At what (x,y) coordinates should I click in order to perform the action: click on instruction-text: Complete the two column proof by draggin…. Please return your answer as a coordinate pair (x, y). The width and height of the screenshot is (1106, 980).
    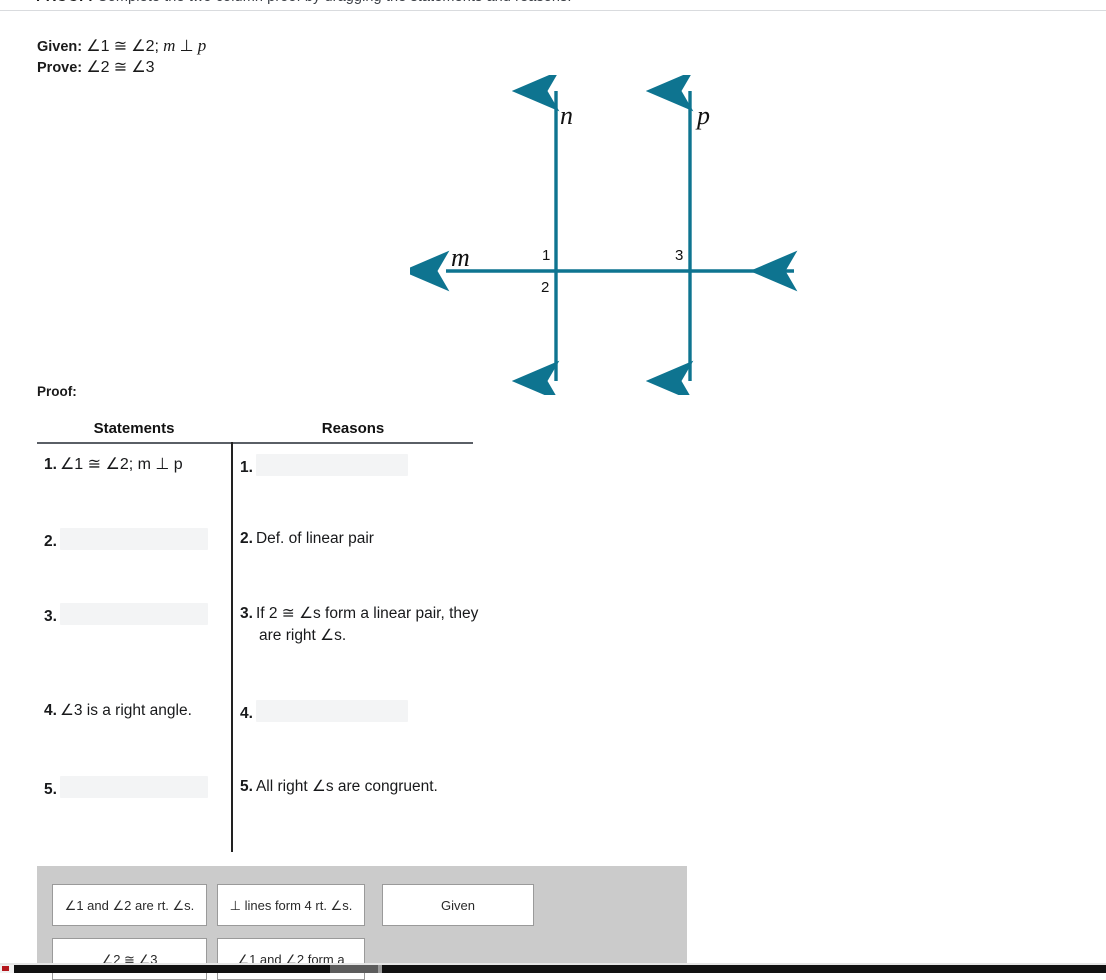
    Looking at the image, I should click on (332, 2).